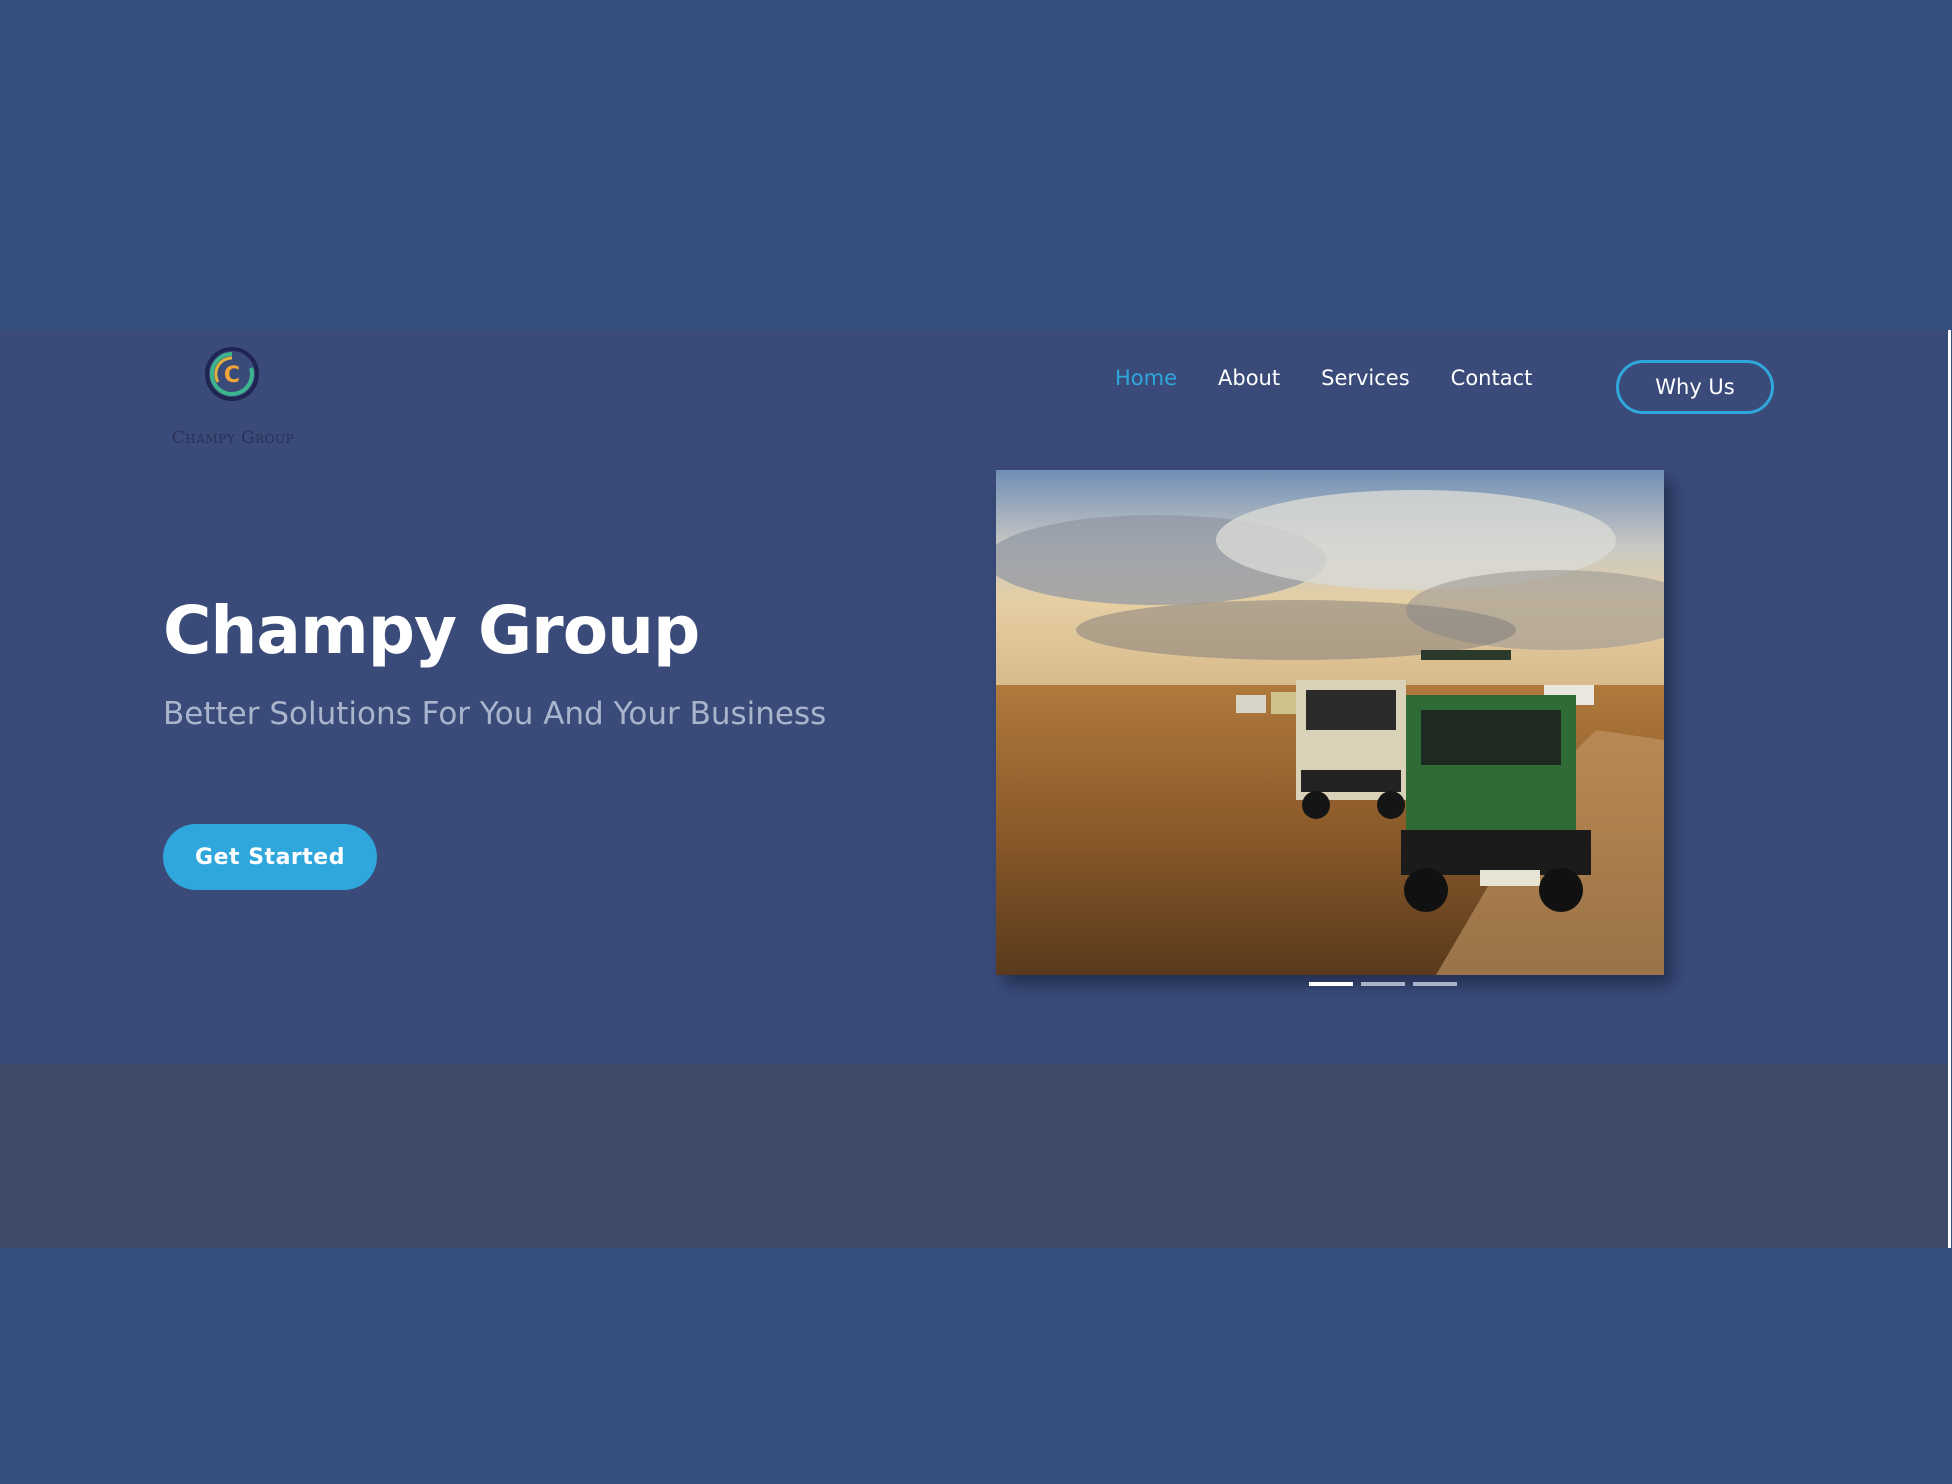 The width and height of the screenshot is (1952, 1484). Describe the element at coordinates (1146, 378) in the screenshot. I see `nav-item-home: Home` at that location.